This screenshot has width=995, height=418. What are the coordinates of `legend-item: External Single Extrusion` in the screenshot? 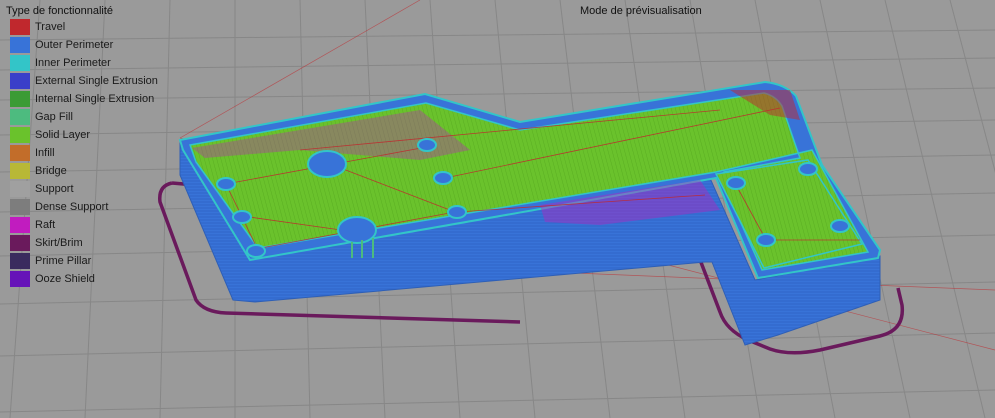 It's located at (91, 81).